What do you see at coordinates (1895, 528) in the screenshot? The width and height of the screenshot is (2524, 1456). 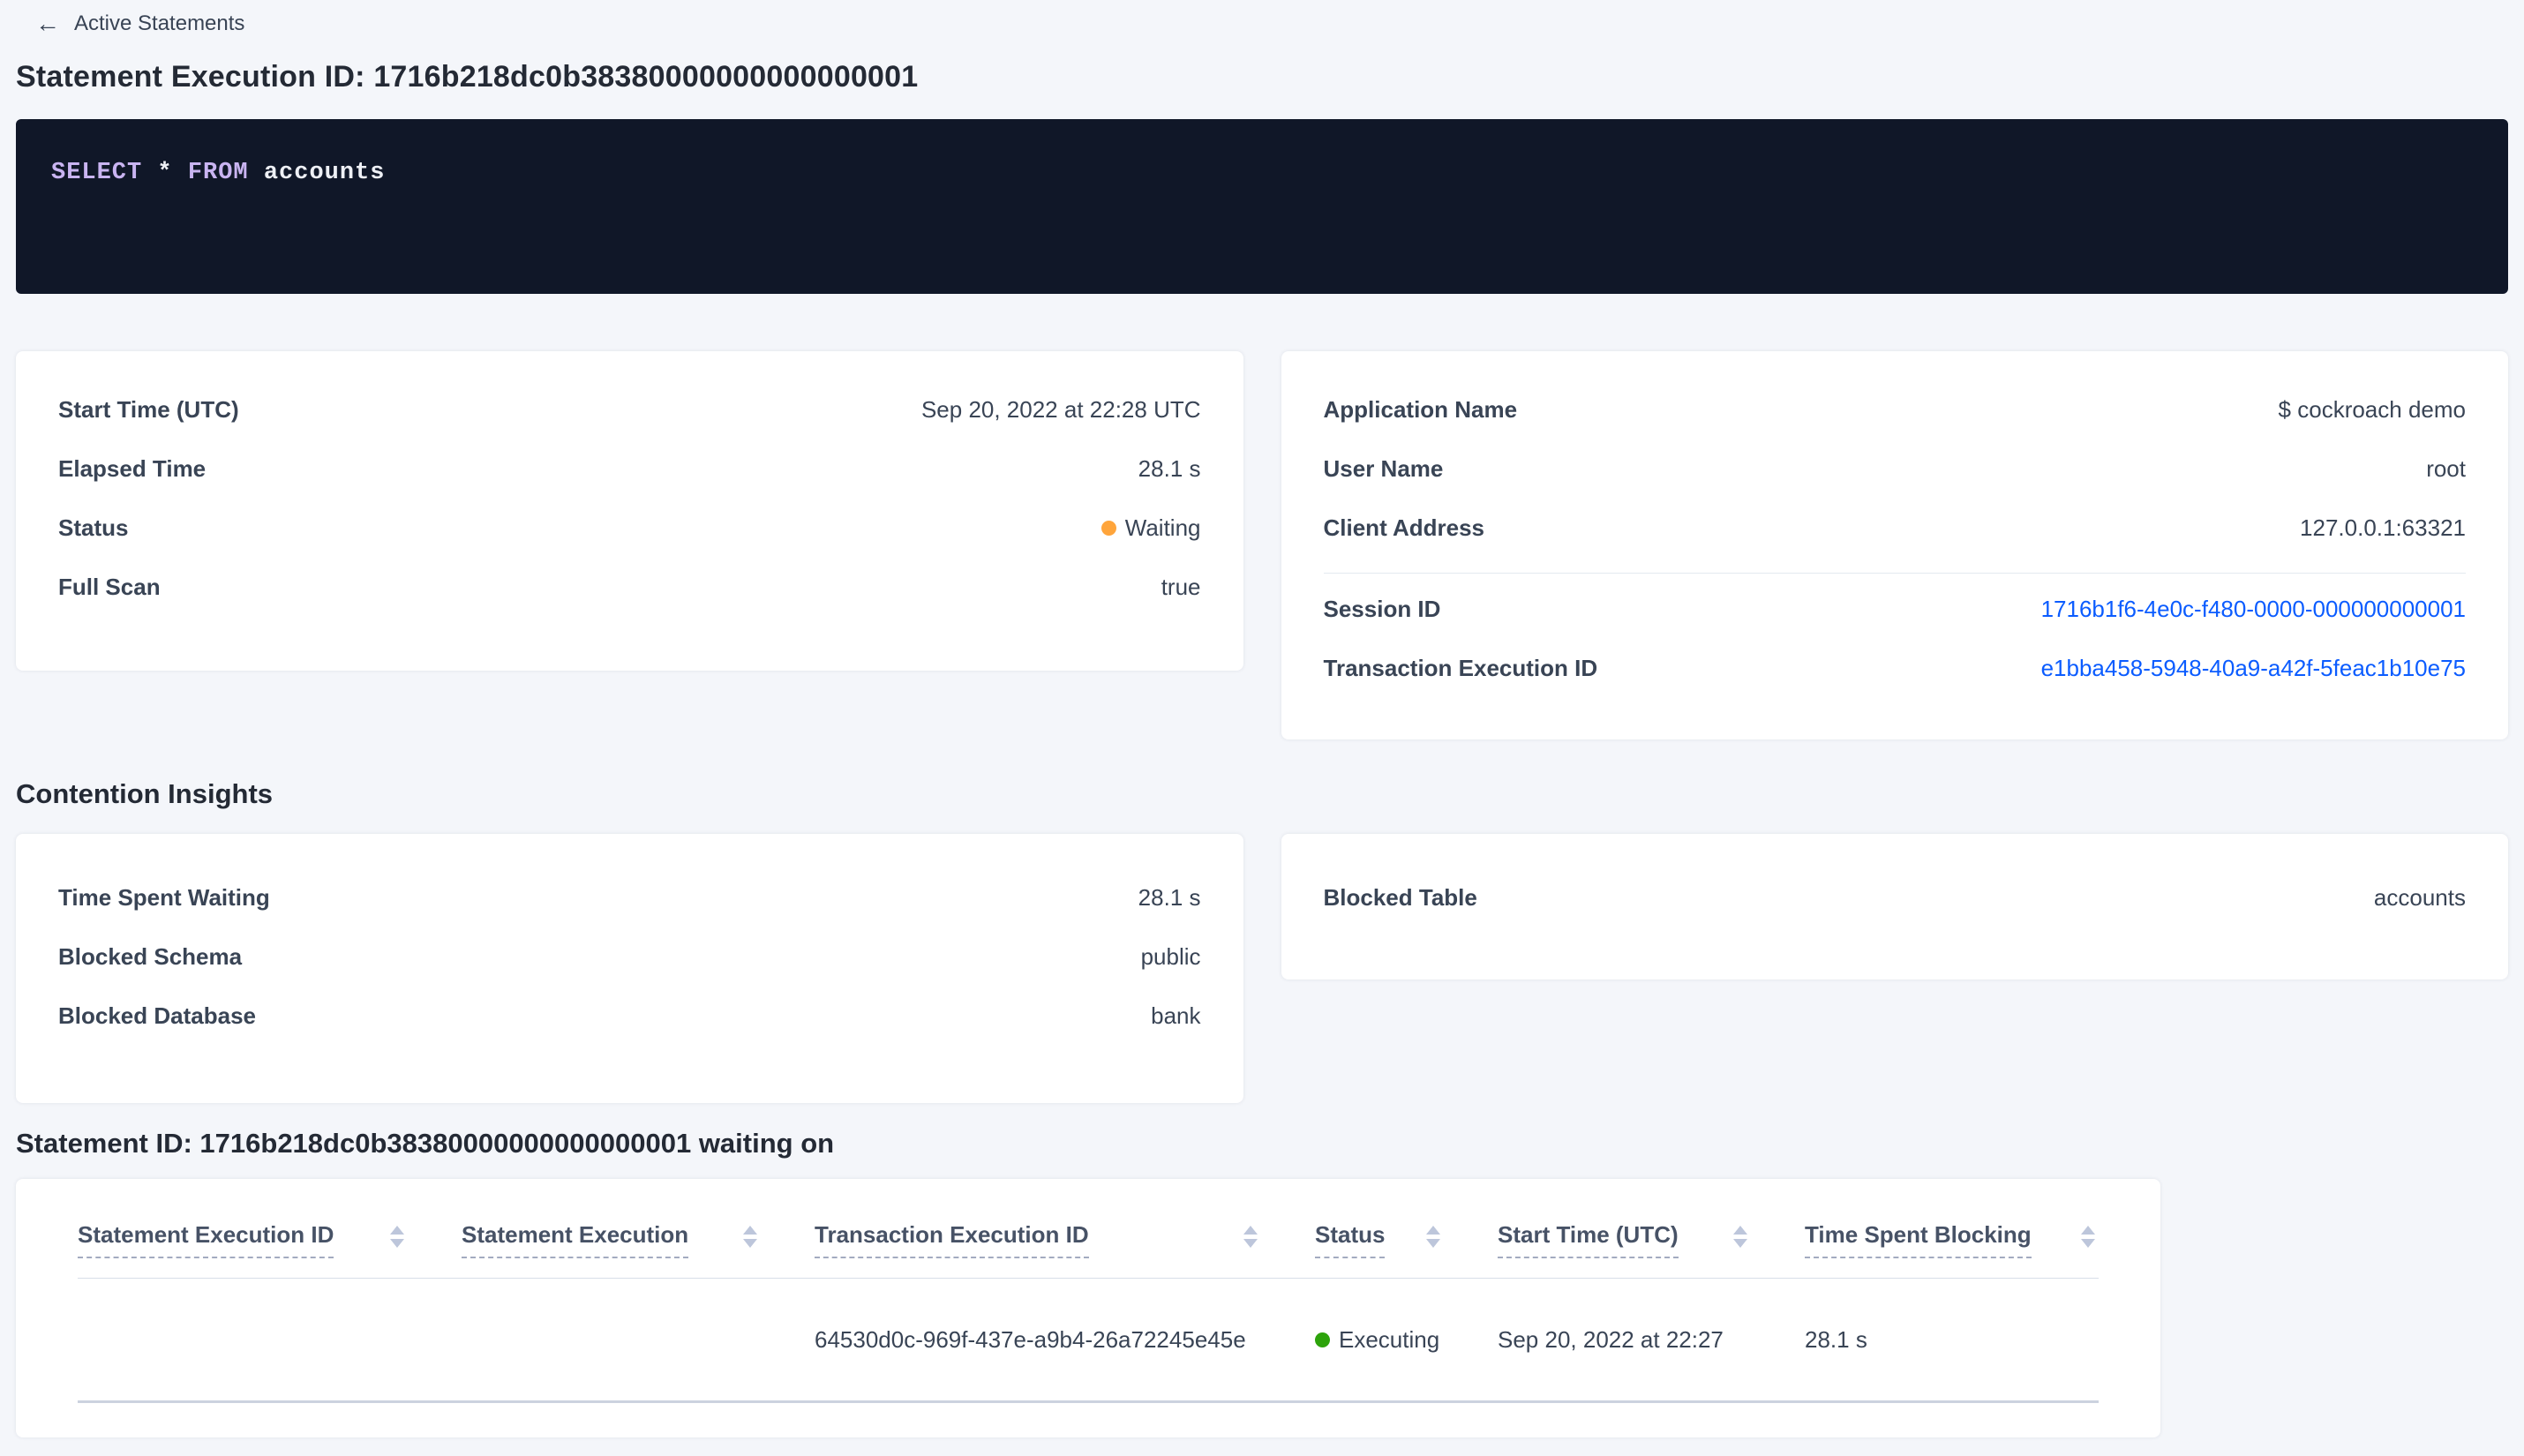 I see `client-address-row: Client Address 127.0.0.1:63321` at bounding box center [1895, 528].